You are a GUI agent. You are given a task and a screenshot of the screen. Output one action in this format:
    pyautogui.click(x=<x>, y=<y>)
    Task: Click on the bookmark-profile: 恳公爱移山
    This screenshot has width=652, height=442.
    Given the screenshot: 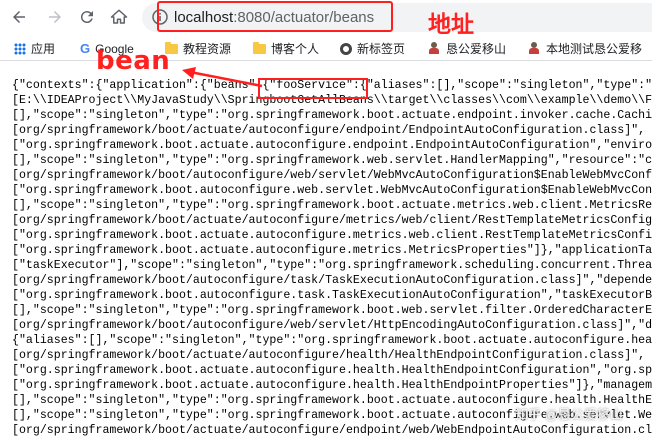 What is the action you would take?
    pyautogui.click(x=466, y=48)
    